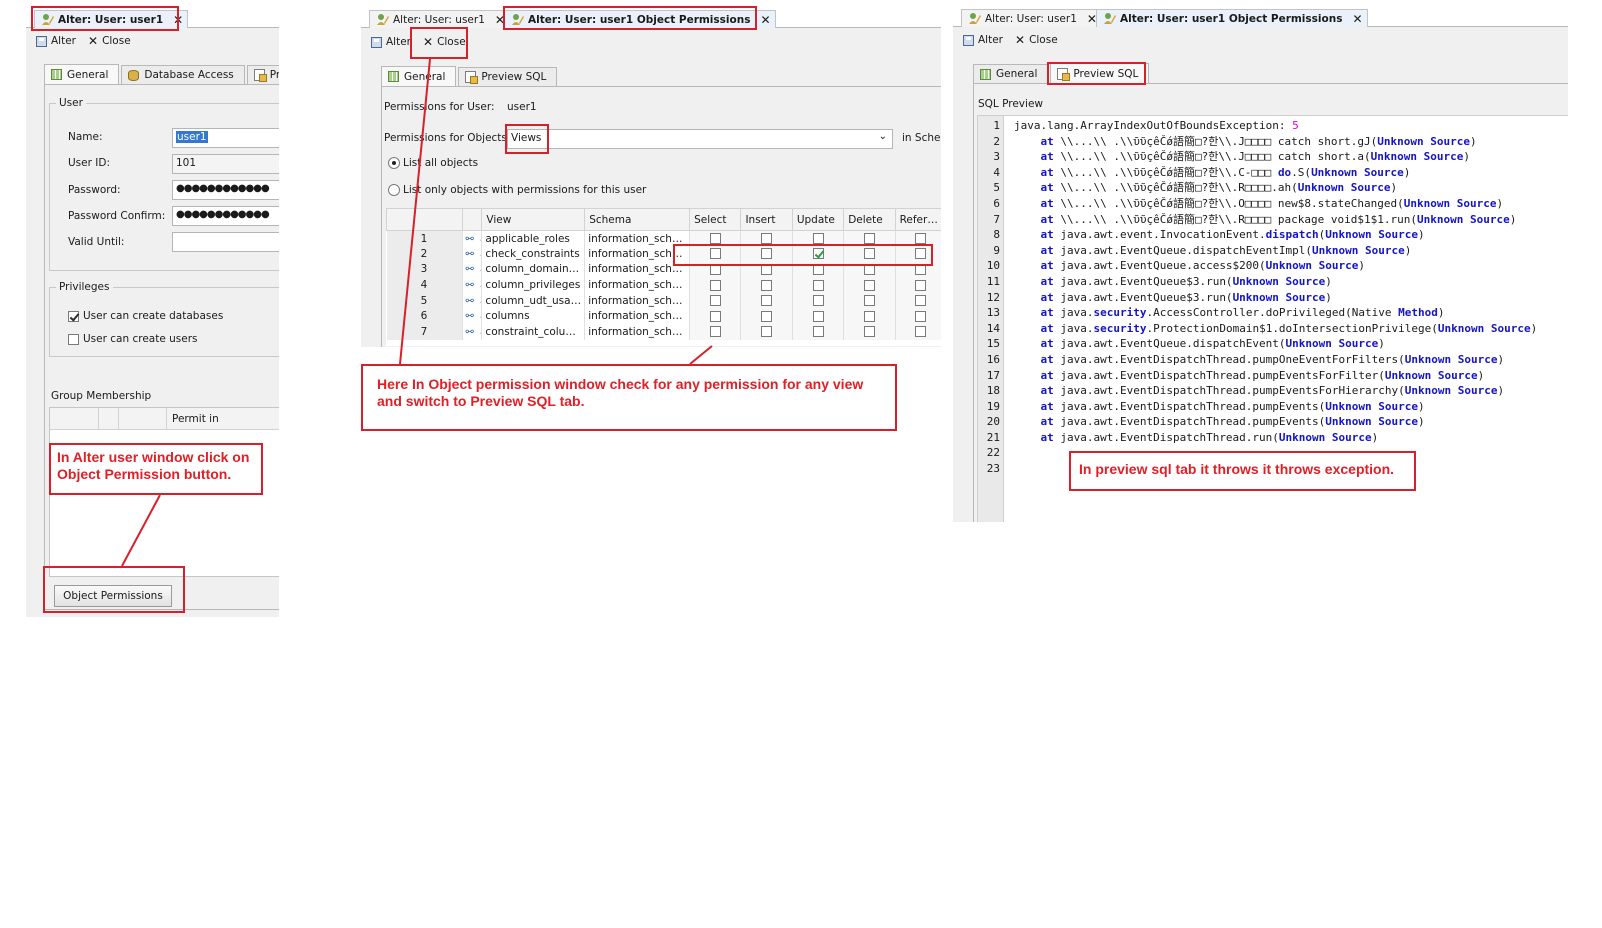 The width and height of the screenshot is (1602, 928). I want to click on keyword-token: at, so click(1047, 157).